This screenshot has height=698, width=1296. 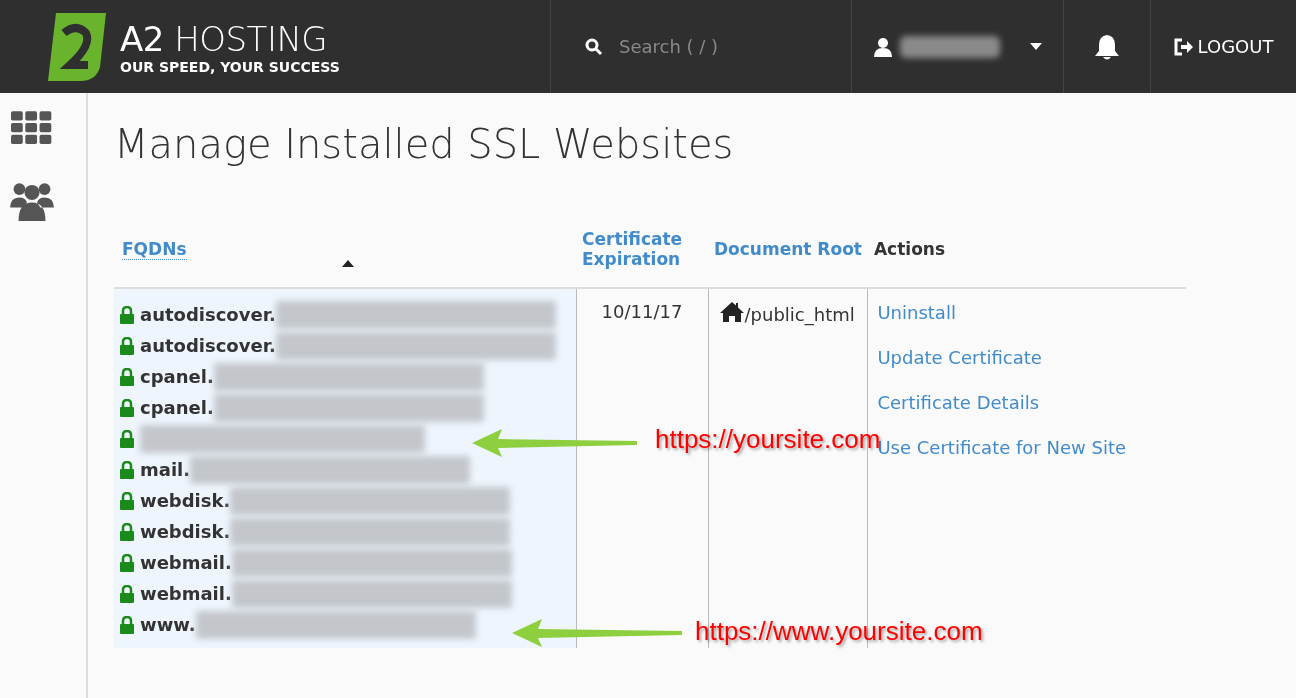 What do you see at coordinates (1223, 46) in the screenshot?
I see `logout-button: LOGOUT` at bounding box center [1223, 46].